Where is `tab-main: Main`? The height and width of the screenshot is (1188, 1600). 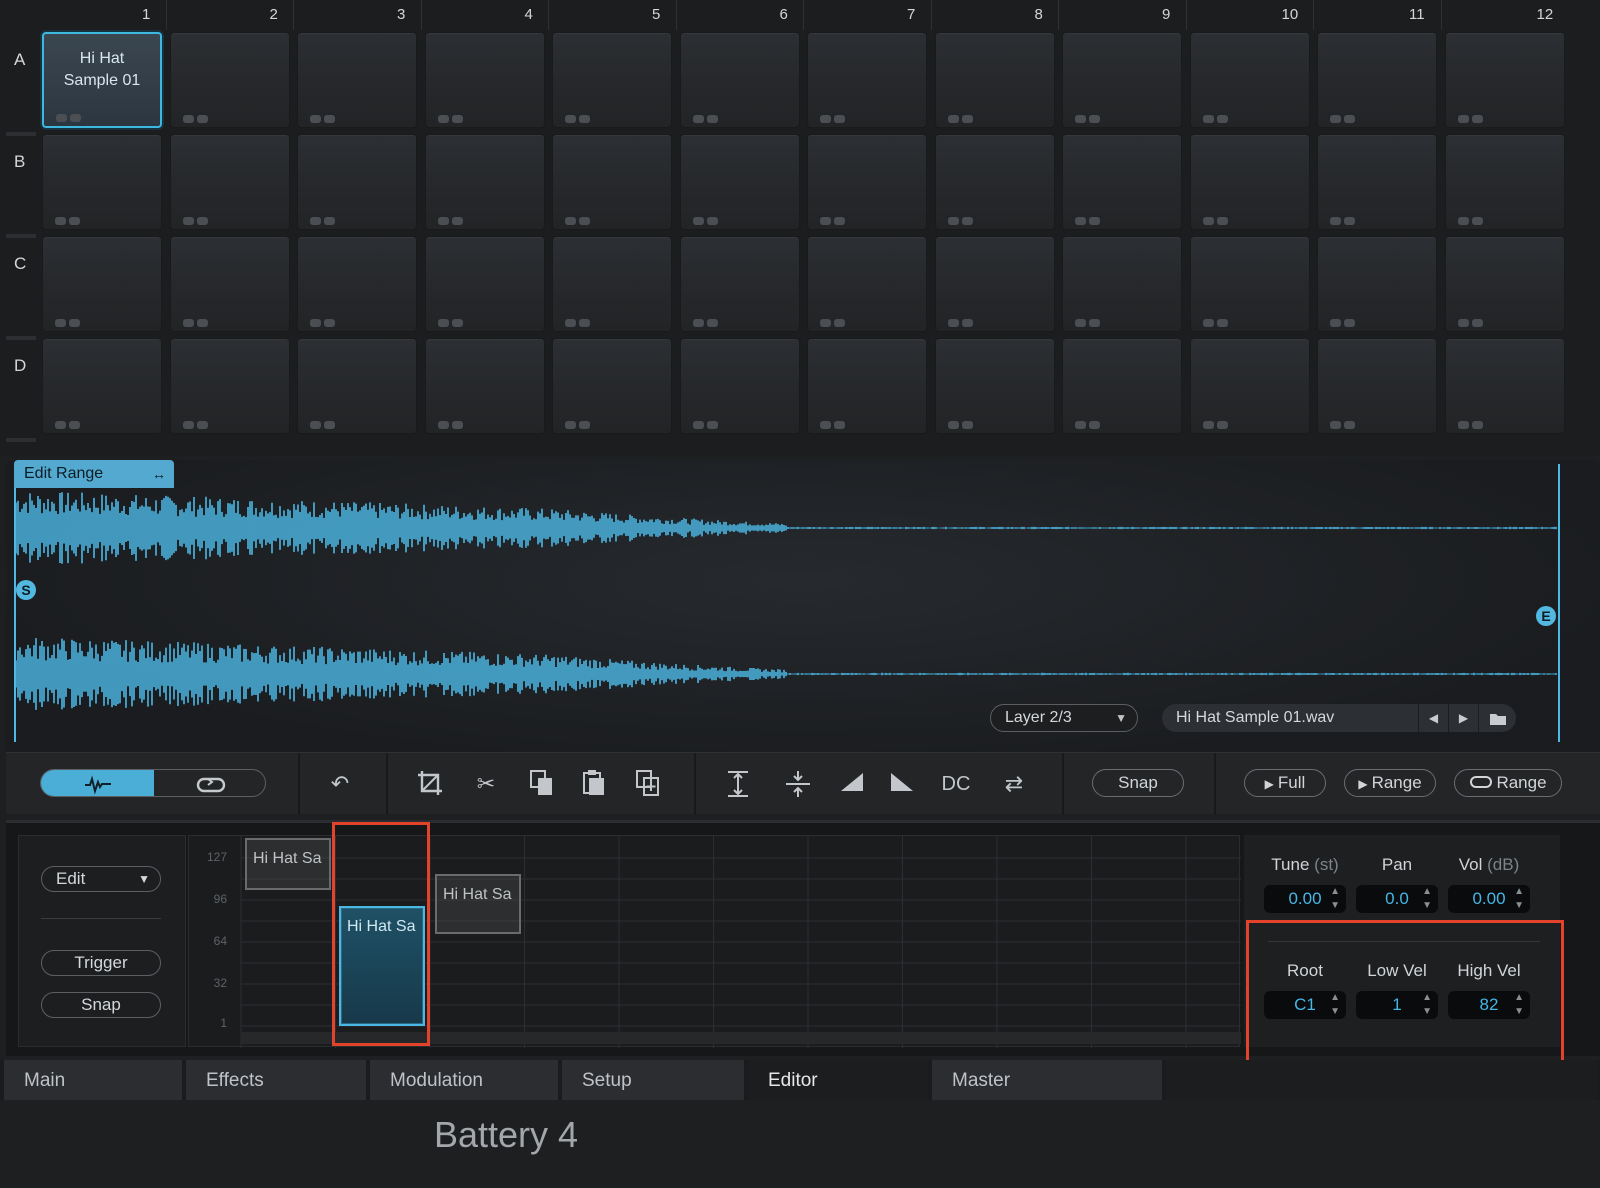 tab-main: Main is located at coordinates (94, 1080).